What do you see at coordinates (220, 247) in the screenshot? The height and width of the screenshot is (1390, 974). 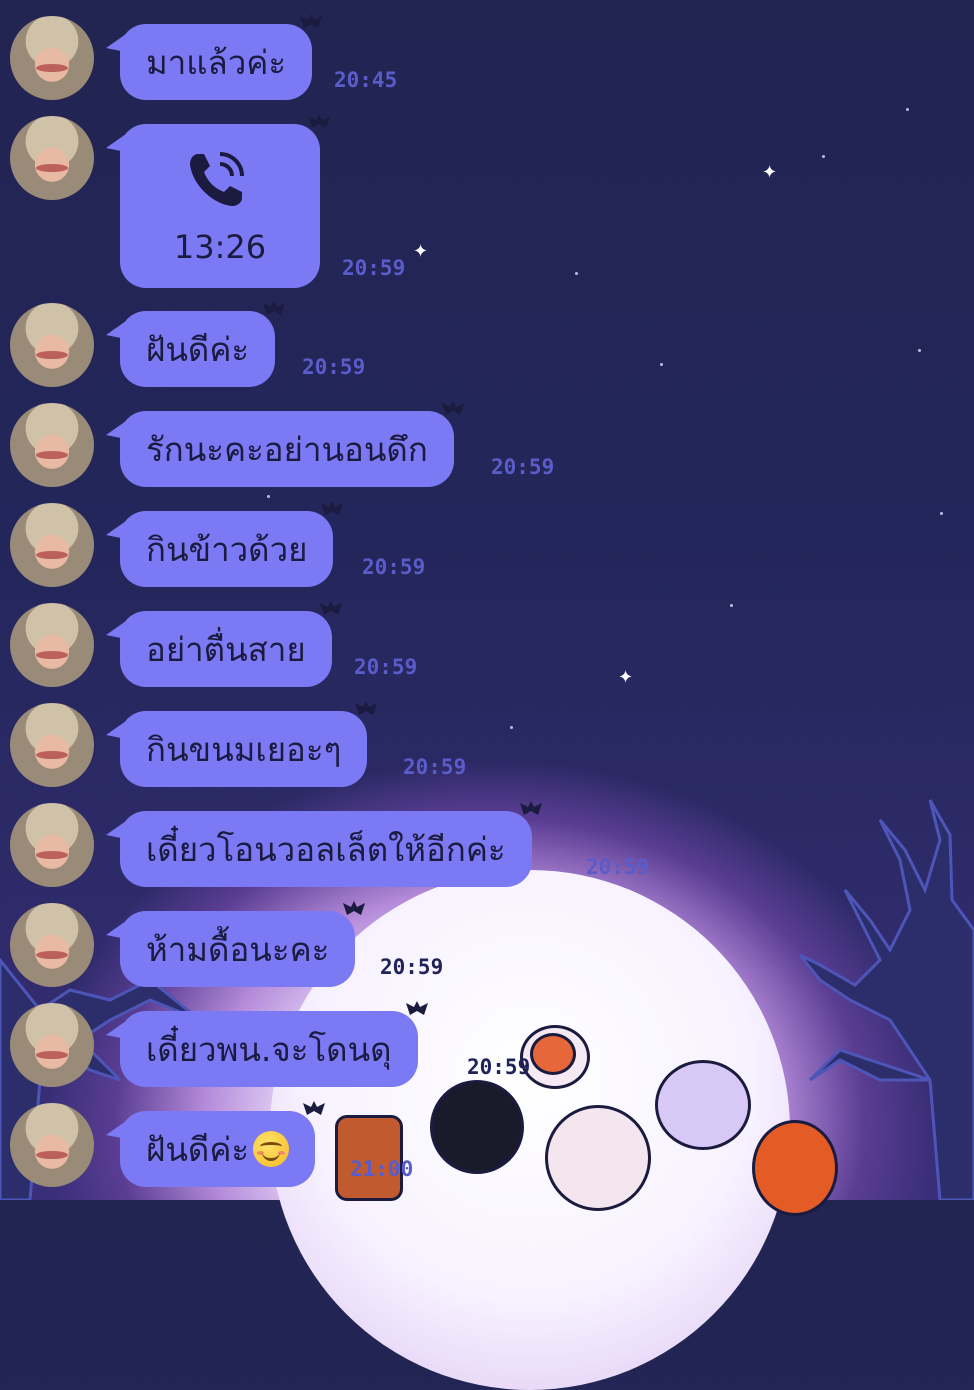 I see `call-duration: 13:26` at bounding box center [220, 247].